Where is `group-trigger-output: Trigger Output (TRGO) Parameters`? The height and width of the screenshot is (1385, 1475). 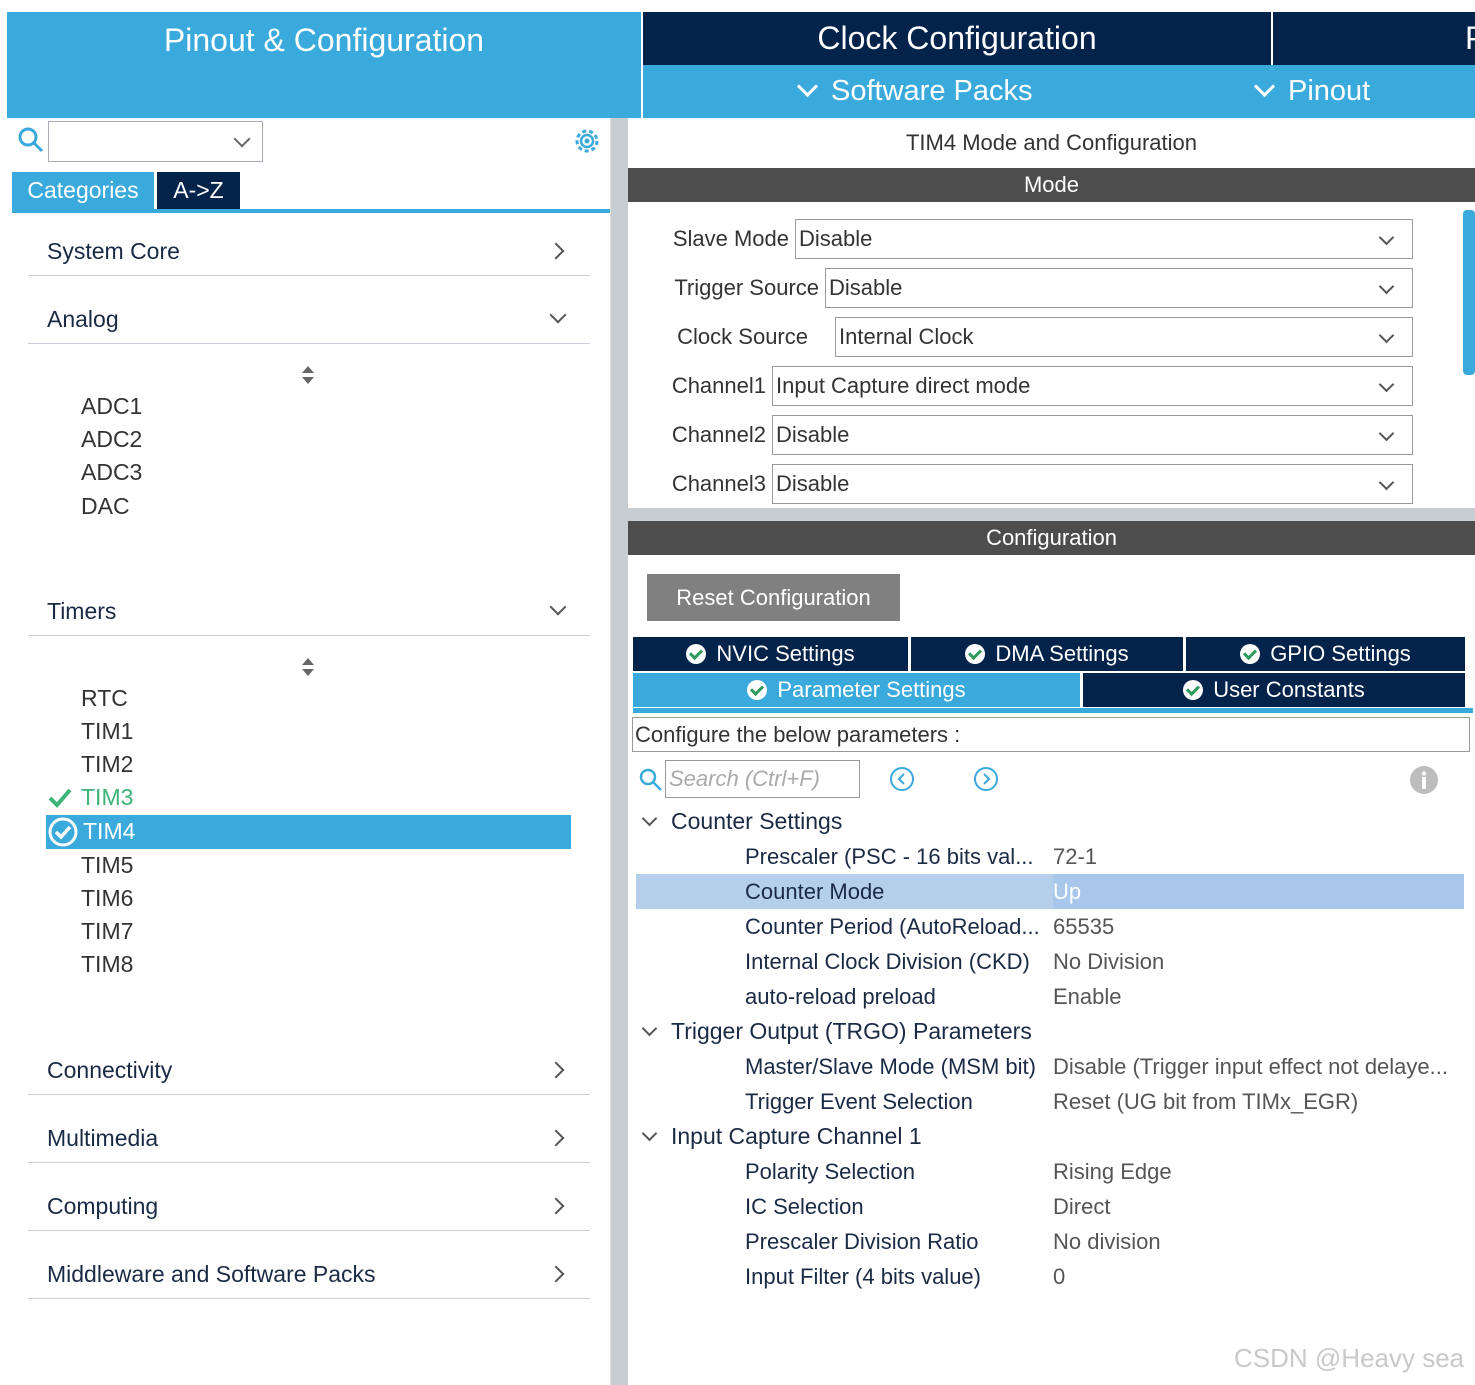
group-trigger-output: Trigger Output (TRGO) Parameters is located at coordinates (835, 1031).